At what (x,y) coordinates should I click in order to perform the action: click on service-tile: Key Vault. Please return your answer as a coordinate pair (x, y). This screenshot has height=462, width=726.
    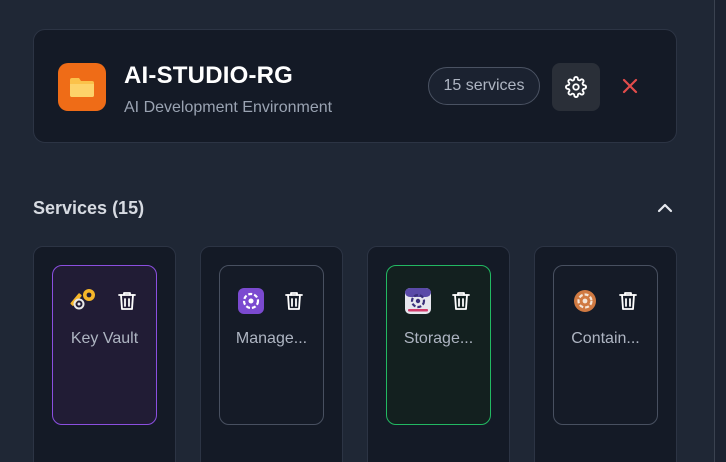
    Looking at the image, I should click on (104, 354).